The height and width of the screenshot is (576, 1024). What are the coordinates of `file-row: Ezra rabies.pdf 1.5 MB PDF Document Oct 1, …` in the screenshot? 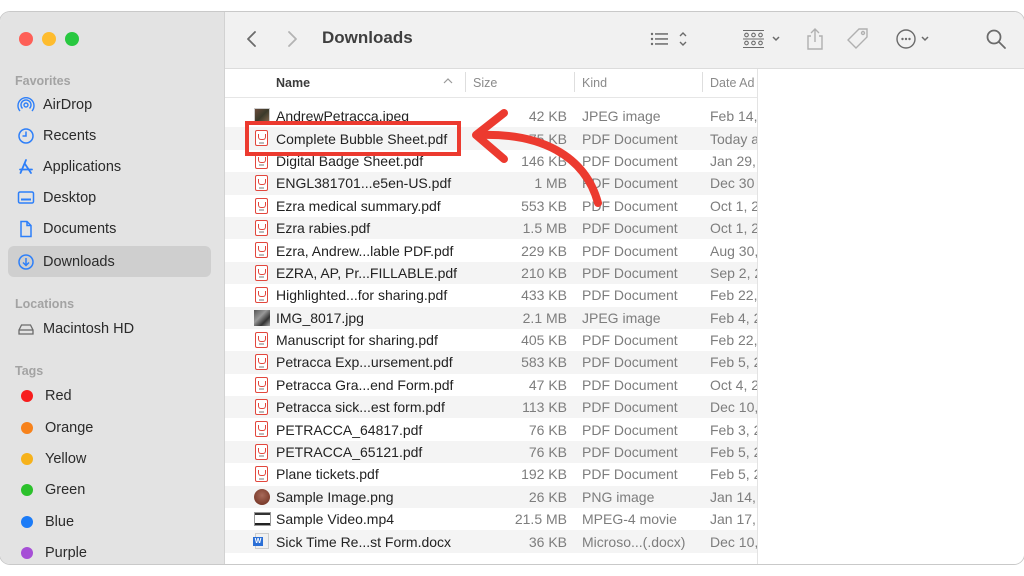 It's located at (491, 228).